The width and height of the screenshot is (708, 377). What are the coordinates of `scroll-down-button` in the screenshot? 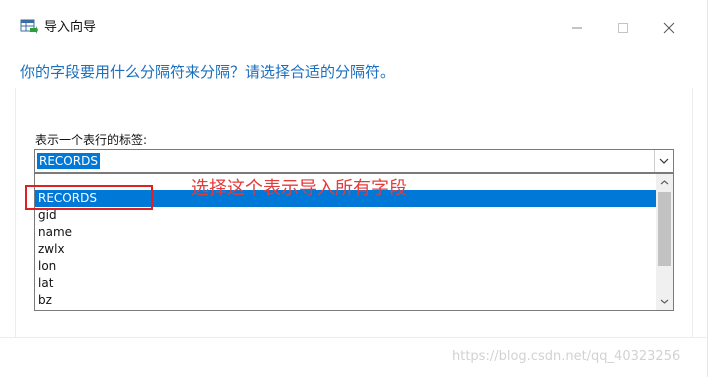 It's located at (664, 301).